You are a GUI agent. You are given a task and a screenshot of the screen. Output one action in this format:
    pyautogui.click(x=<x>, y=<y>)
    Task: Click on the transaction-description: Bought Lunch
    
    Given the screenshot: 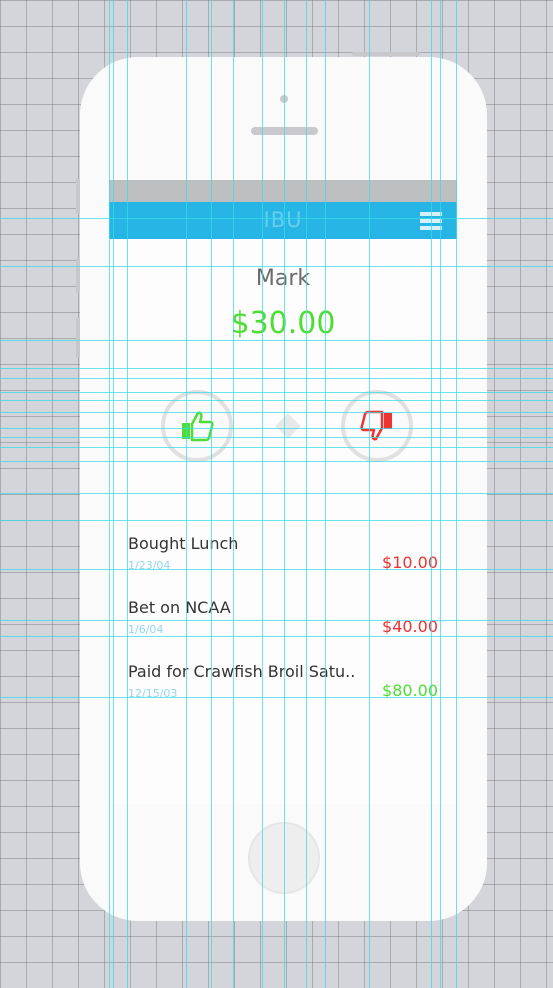 What is the action you would take?
    pyautogui.click(x=183, y=543)
    